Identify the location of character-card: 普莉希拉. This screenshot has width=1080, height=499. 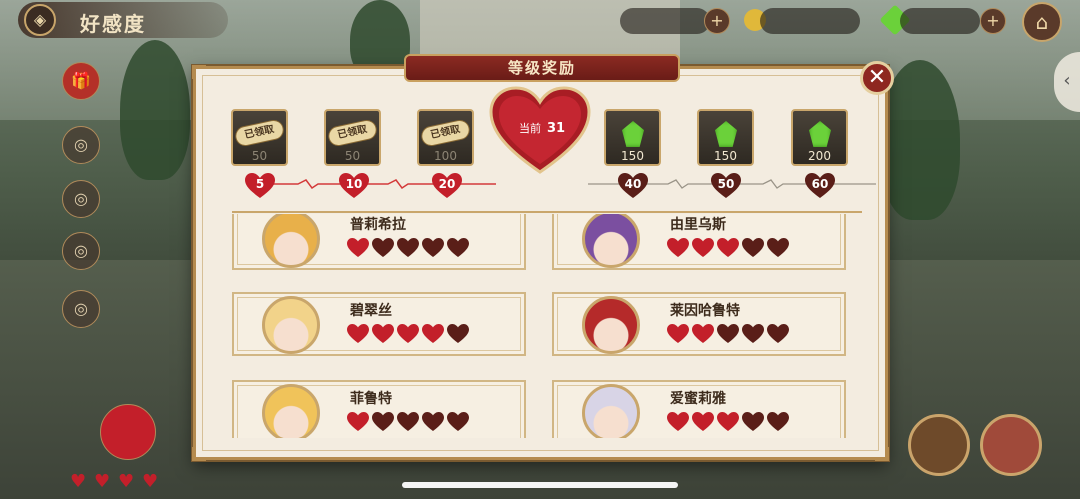
(379, 242).